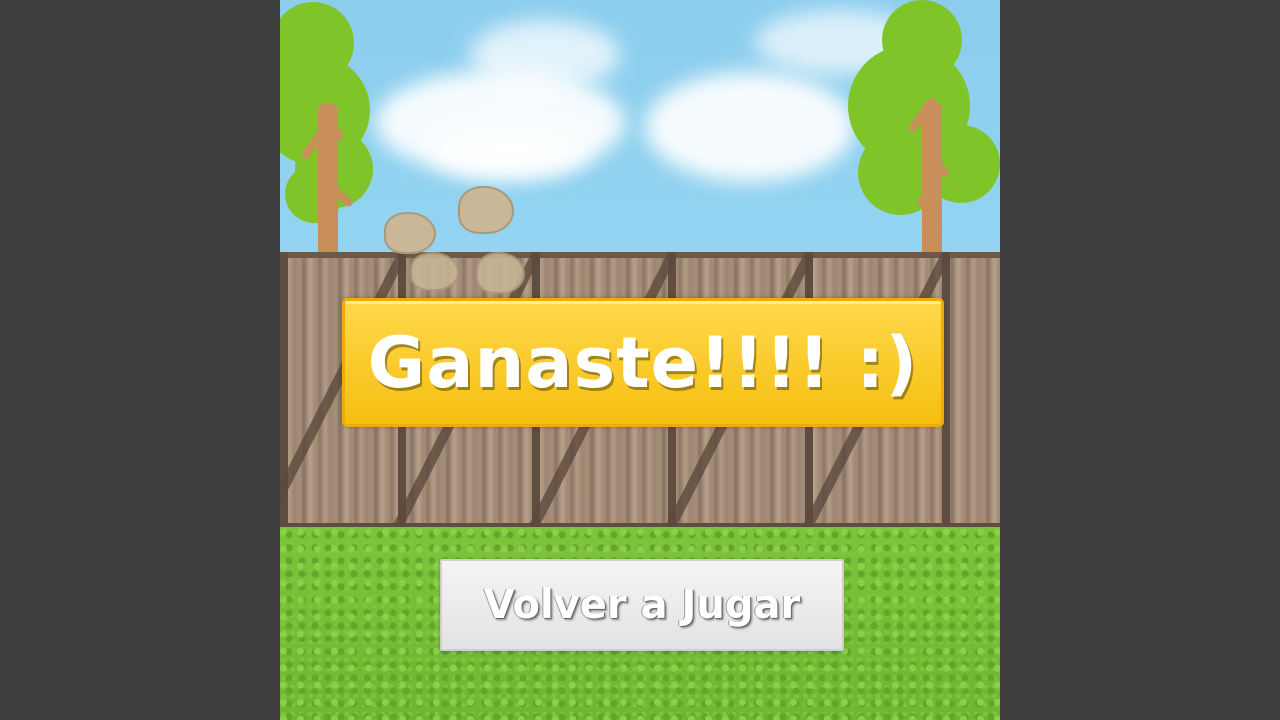  I want to click on win-banner: Ganaste!!!! :), so click(643, 362).